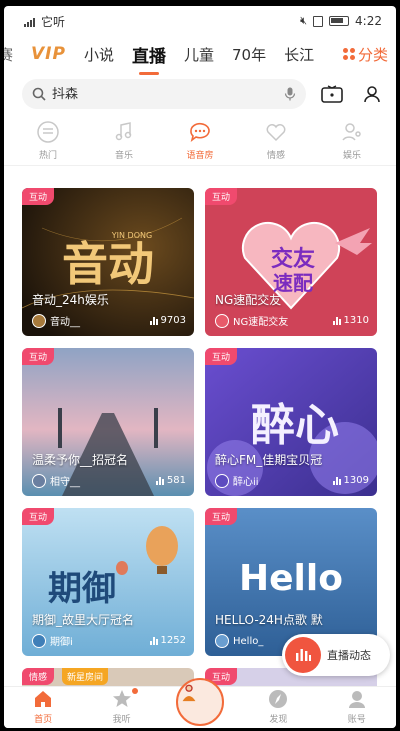  I want to click on host-name: 期御i, so click(61, 642).